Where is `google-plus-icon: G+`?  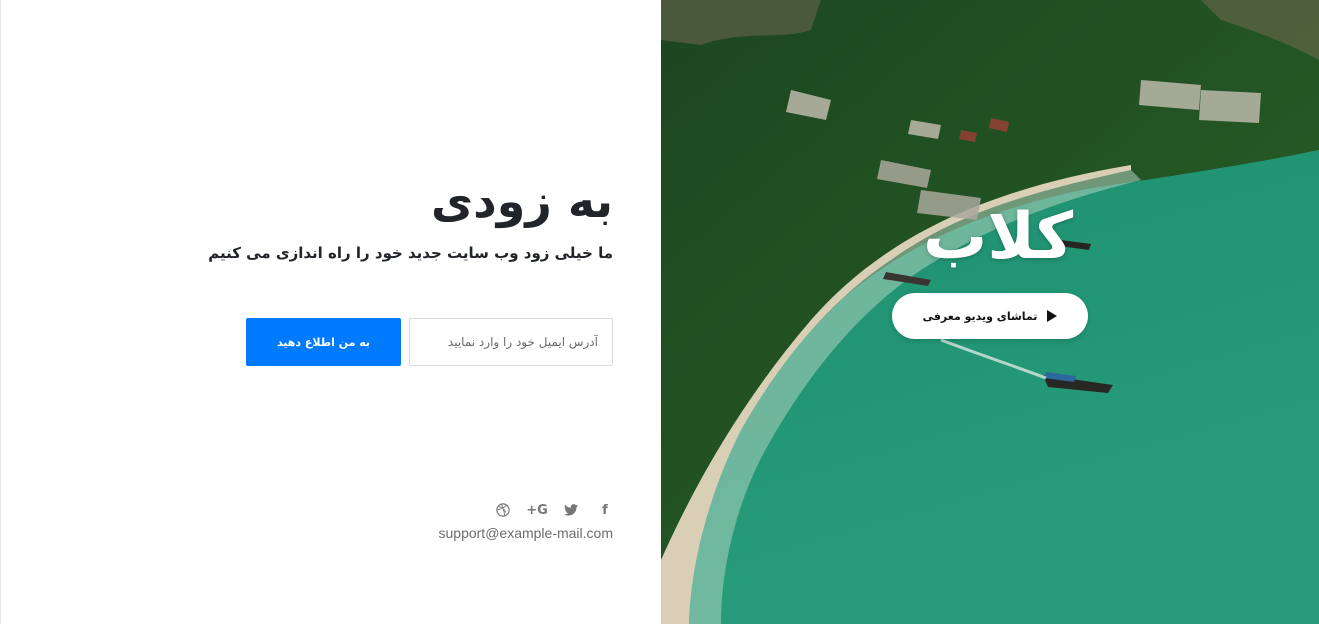 google-plus-icon: G+ is located at coordinates (537, 510).